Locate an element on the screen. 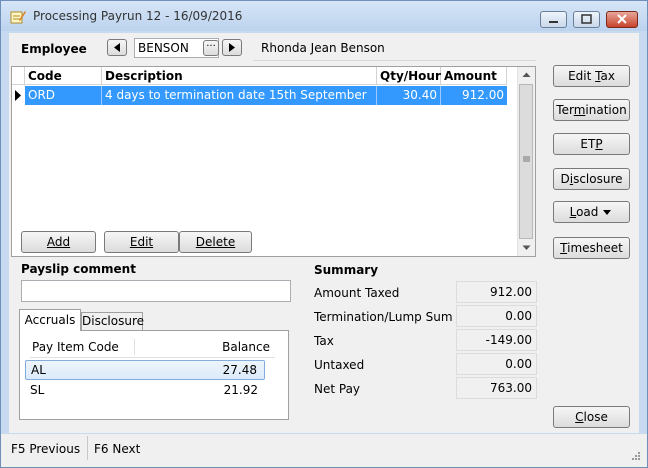 Image resolution: width=648 pixels, height=468 pixels. next-employee-button is located at coordinates (232, 47).